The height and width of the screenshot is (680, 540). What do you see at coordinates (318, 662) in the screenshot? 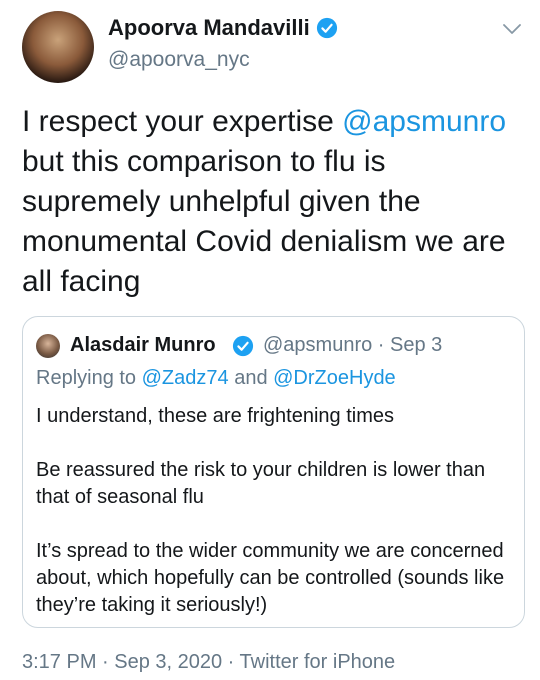
I see `tweet-source: Twitter for iPhone` at bounding box center [318, 662].